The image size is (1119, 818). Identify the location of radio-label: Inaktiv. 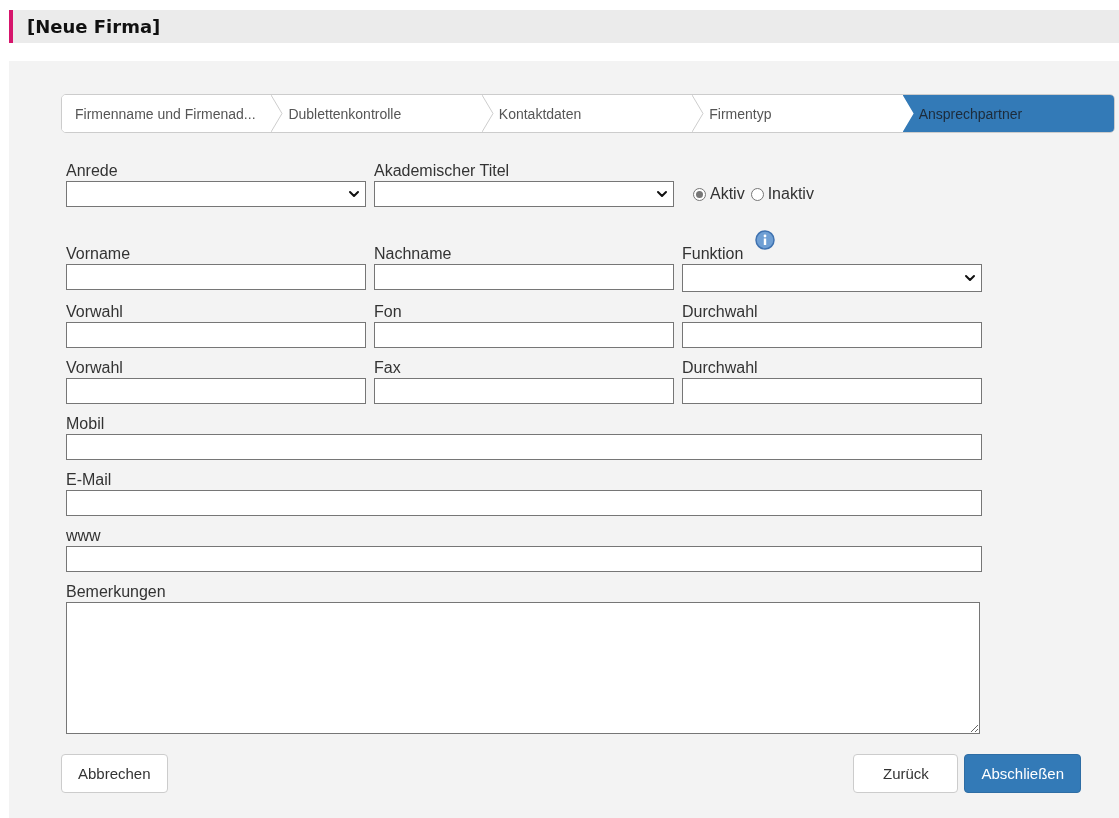
(790, 194).